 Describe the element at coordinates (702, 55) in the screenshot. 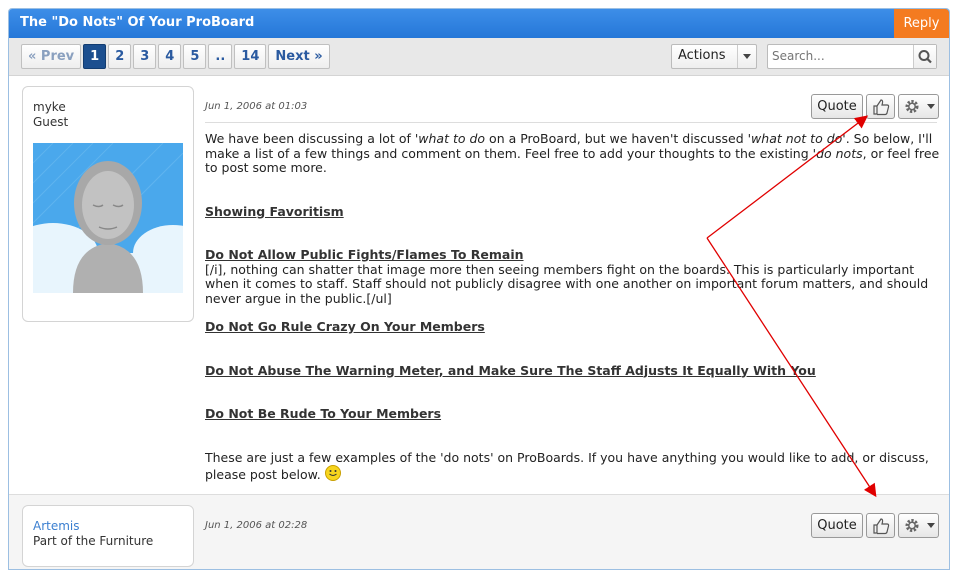

I see `actions-label: Actions` at that location.